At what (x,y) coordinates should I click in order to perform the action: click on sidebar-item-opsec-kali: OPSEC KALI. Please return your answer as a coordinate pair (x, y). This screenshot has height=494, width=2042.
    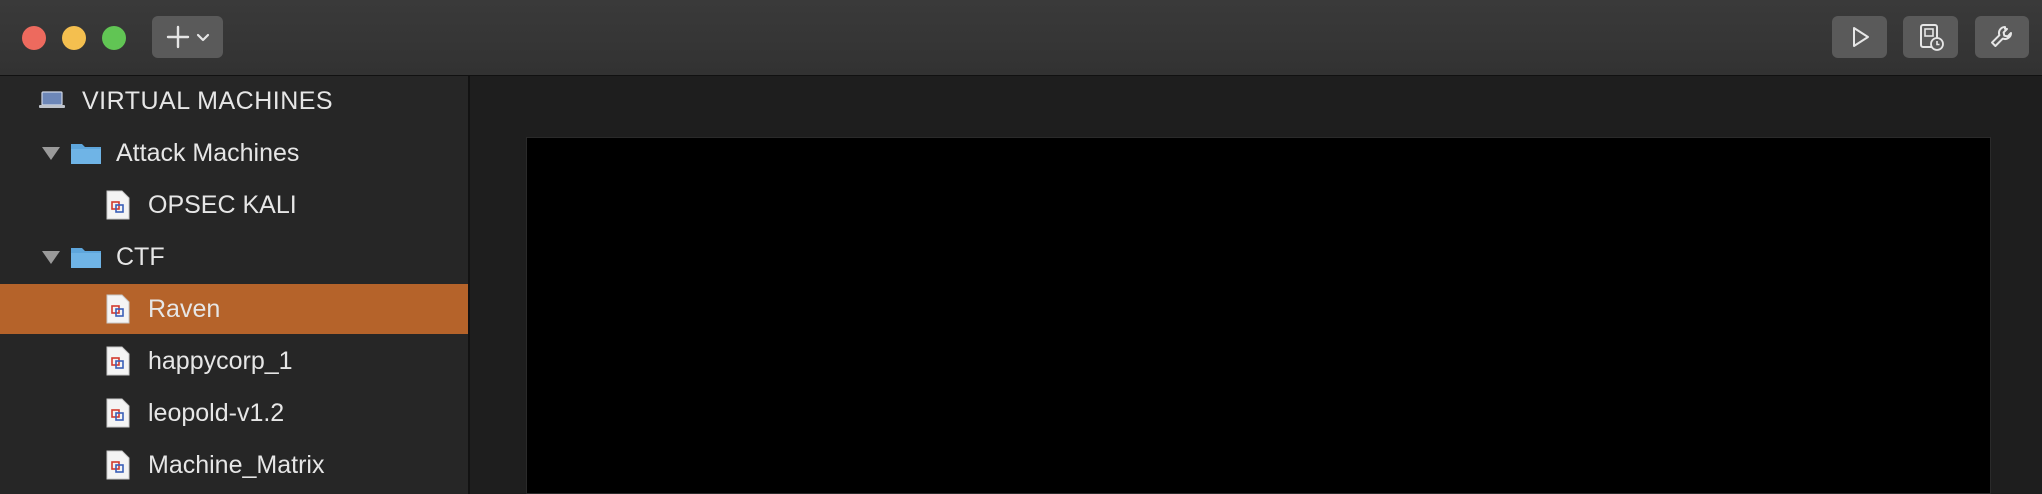
    Looking at the image, I should click on (234, 205).